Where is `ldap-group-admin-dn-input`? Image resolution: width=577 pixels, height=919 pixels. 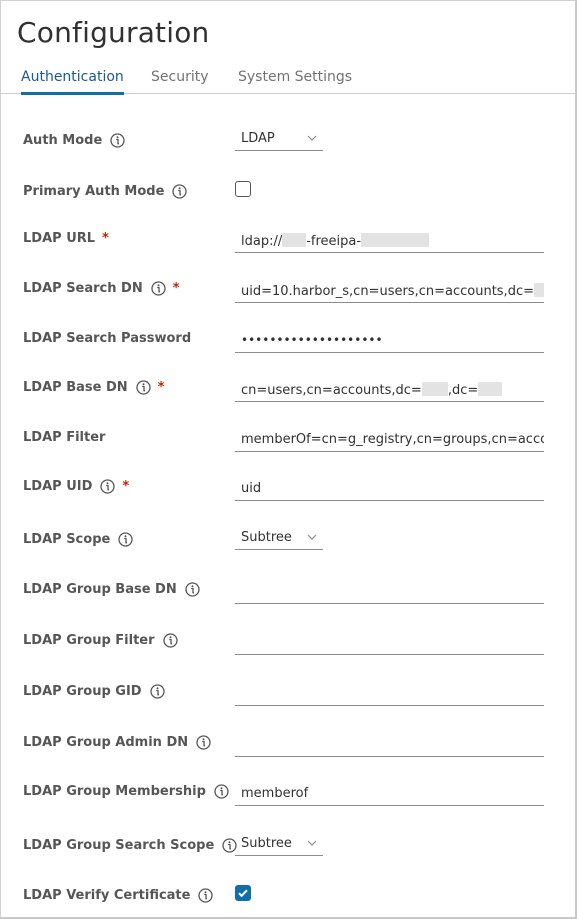 ldap-group-admin-dn-input is located at coordinates (389, 744).